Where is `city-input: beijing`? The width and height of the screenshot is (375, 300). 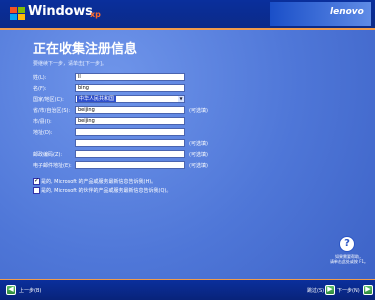 city-input: beijing is located at coordinates (130, 121).